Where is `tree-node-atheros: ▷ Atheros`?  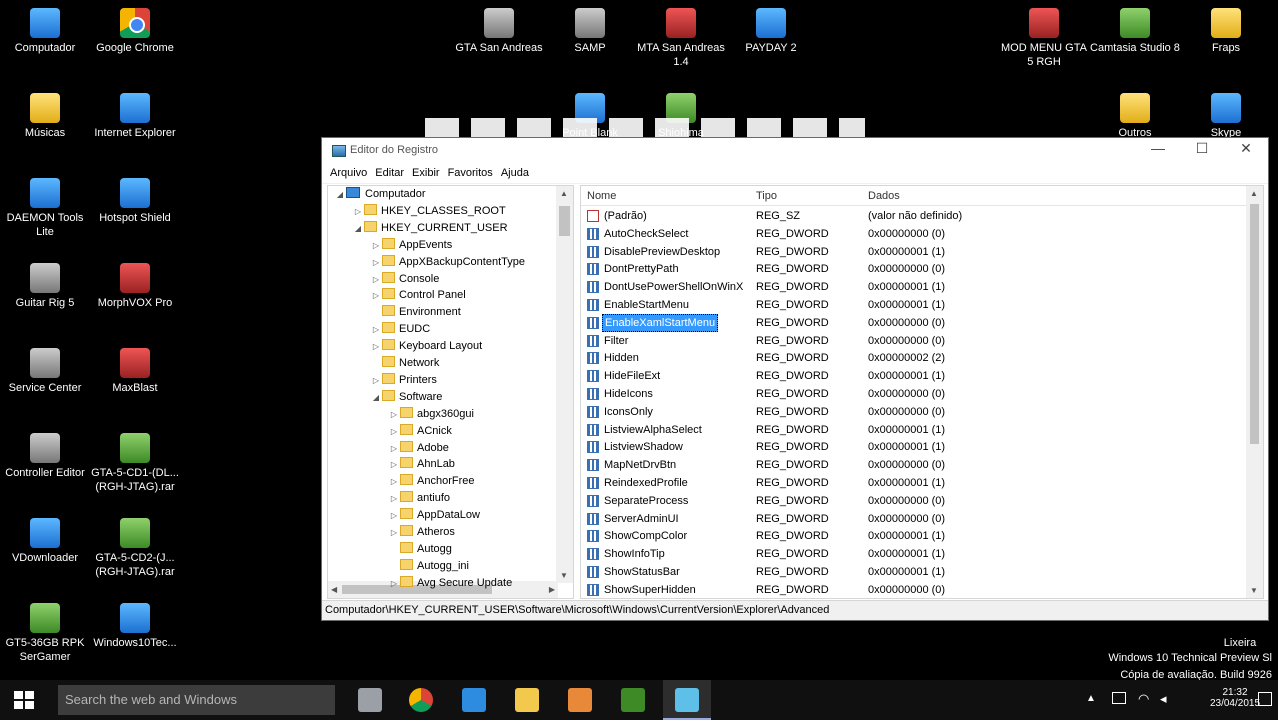 tree-node-atheros: ▷ Atheros is located at coordinates (421, 532).